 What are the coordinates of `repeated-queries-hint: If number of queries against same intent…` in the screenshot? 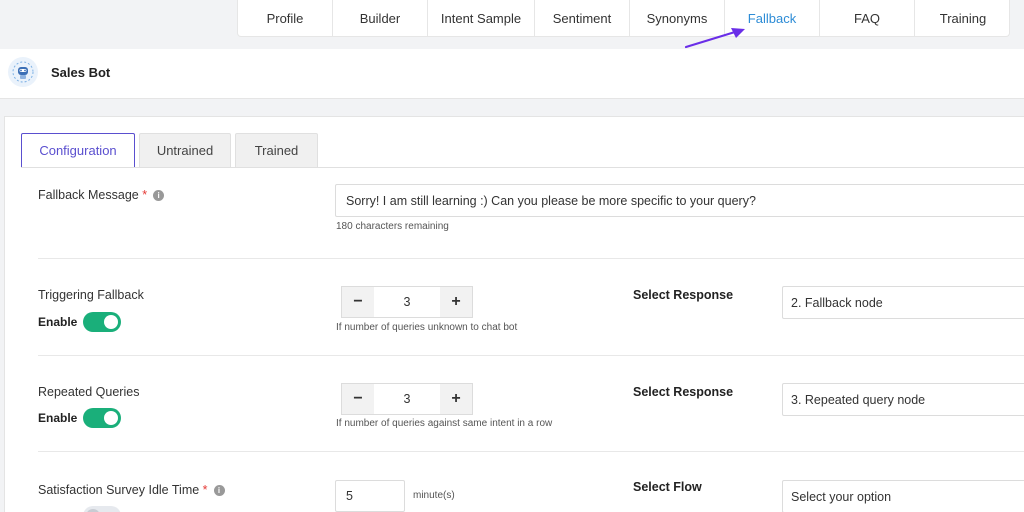 It's located at (444, 423).